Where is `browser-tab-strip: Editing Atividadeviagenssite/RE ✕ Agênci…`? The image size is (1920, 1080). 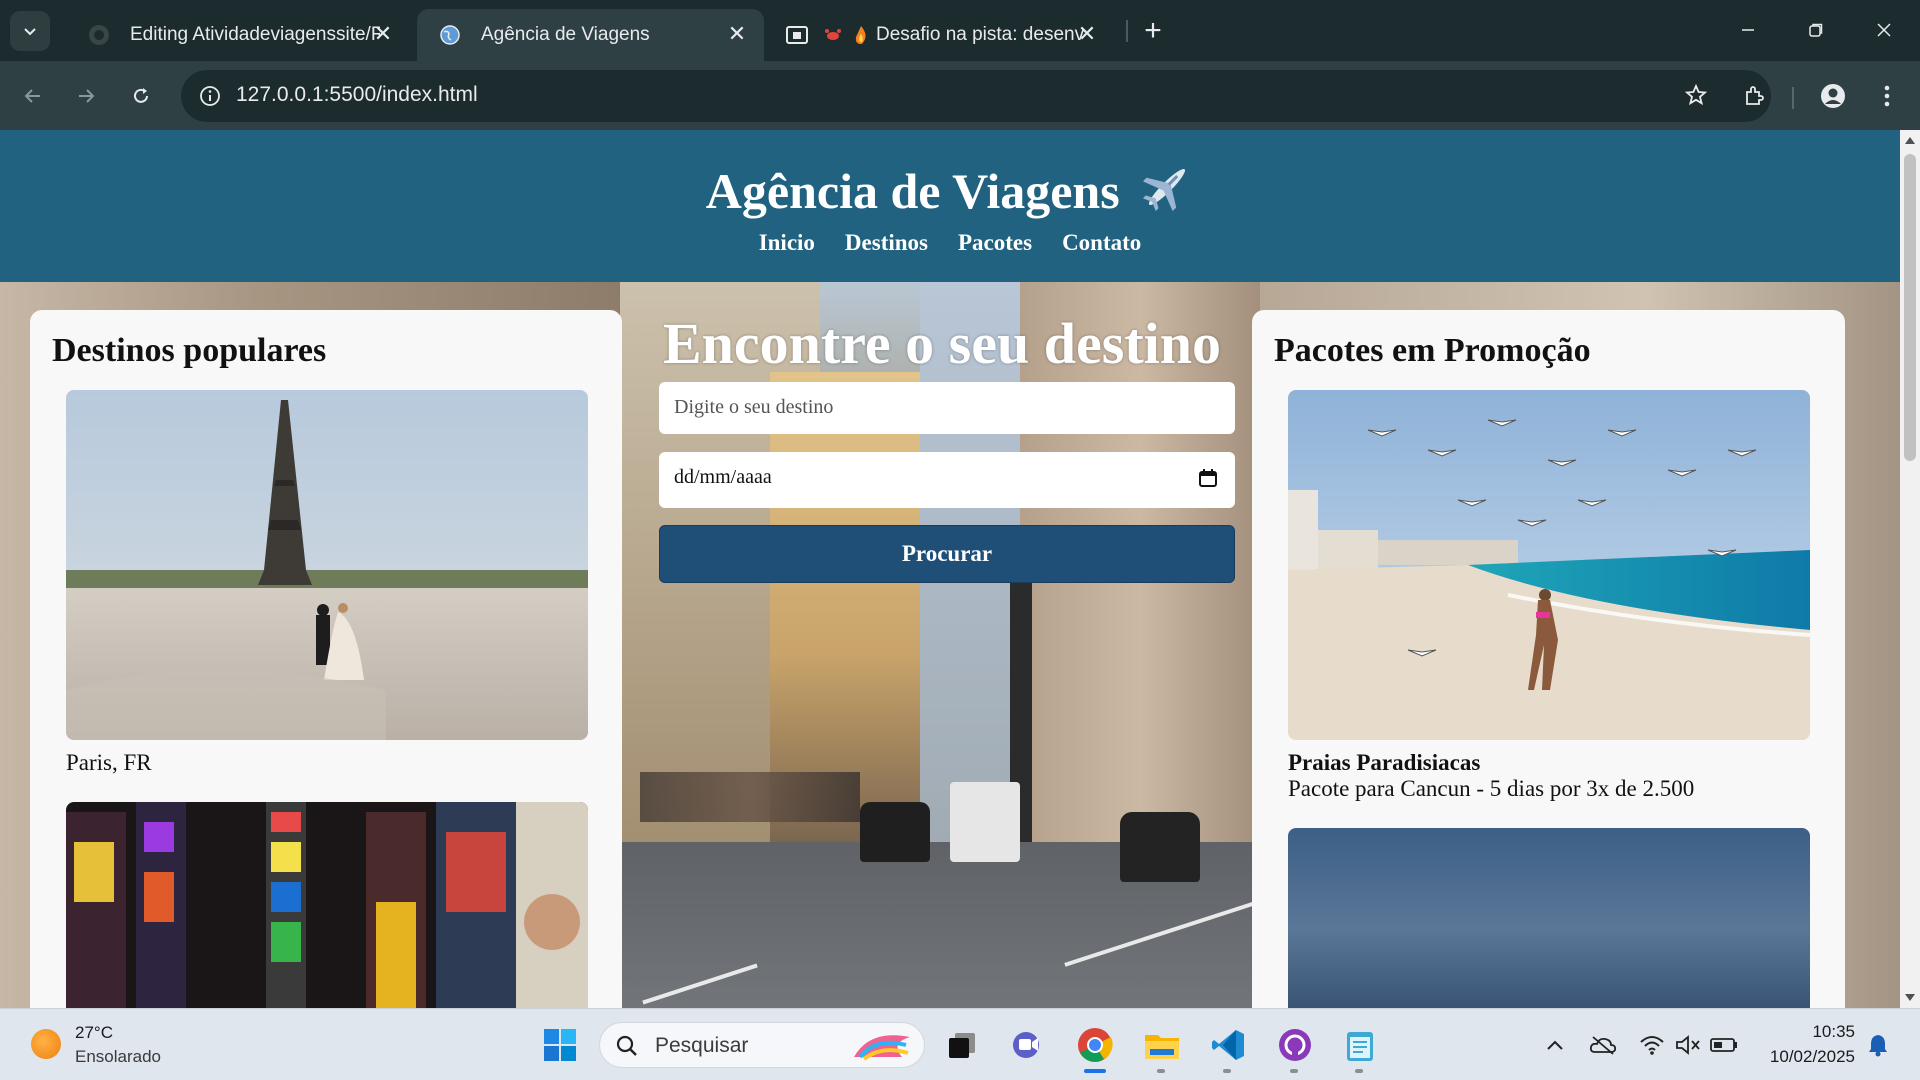 browser-tab-strip: Editing Atividadeviagenssite/RE ✕ Agênci… is located at coordinates (960, 30).